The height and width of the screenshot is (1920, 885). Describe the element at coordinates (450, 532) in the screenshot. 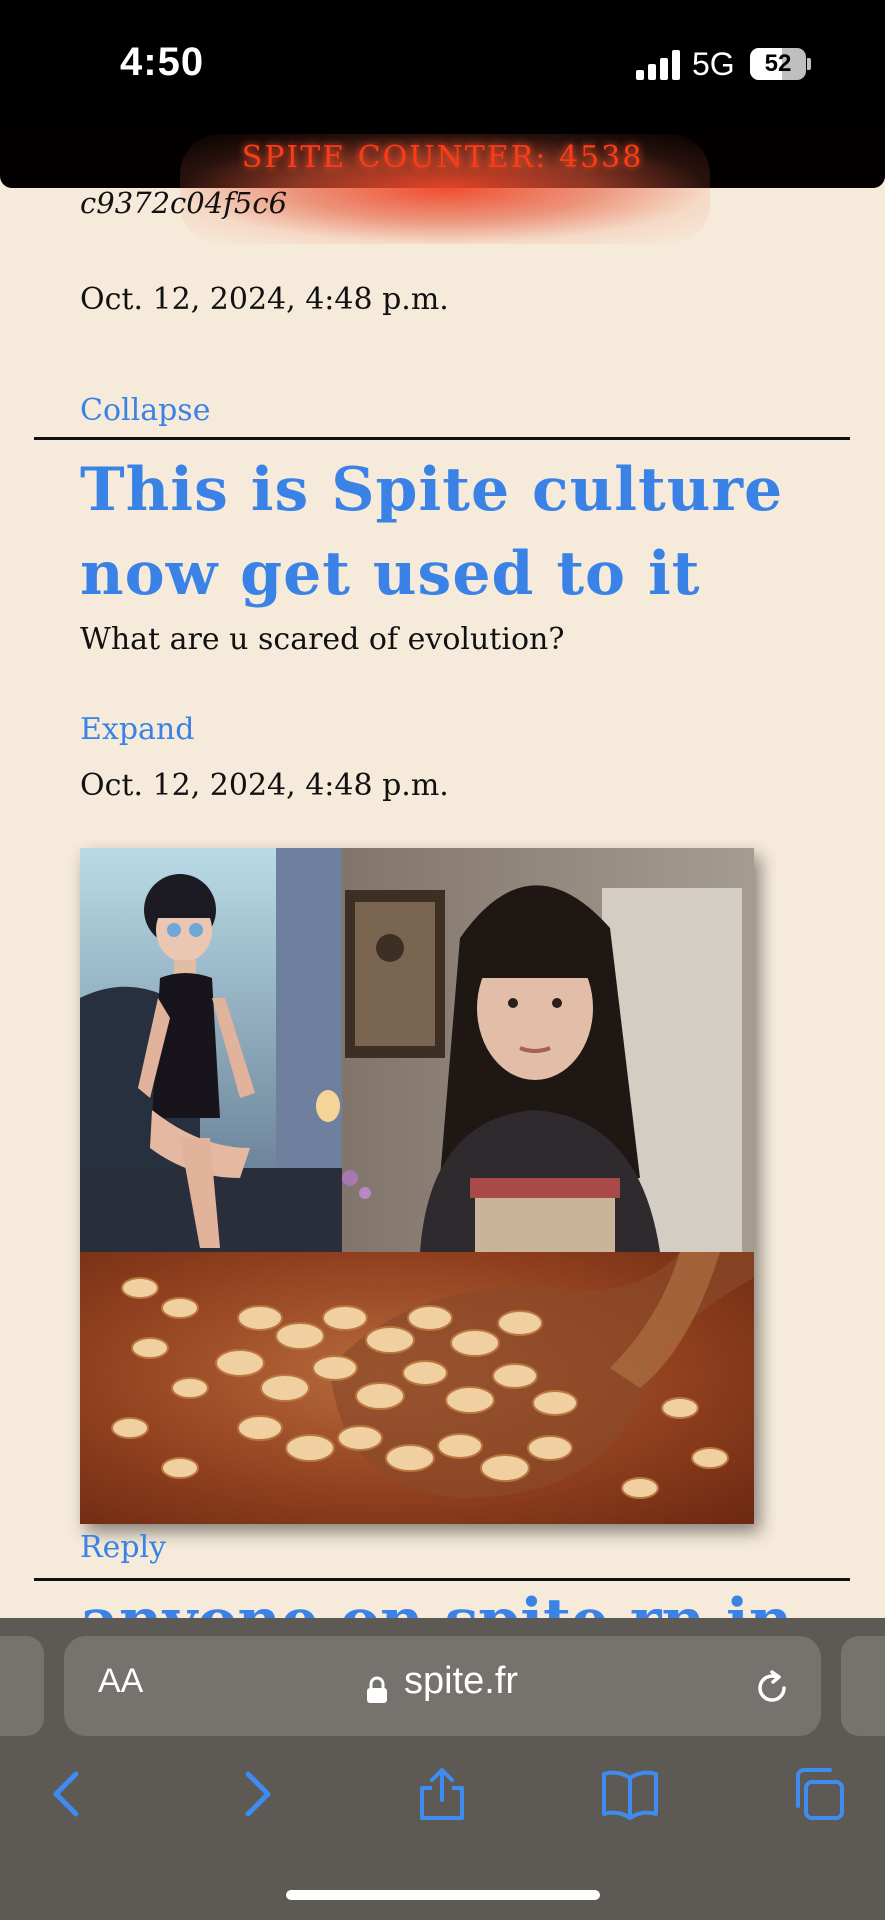

I see `post-title: This is Spite culture now get used to it` at that location.